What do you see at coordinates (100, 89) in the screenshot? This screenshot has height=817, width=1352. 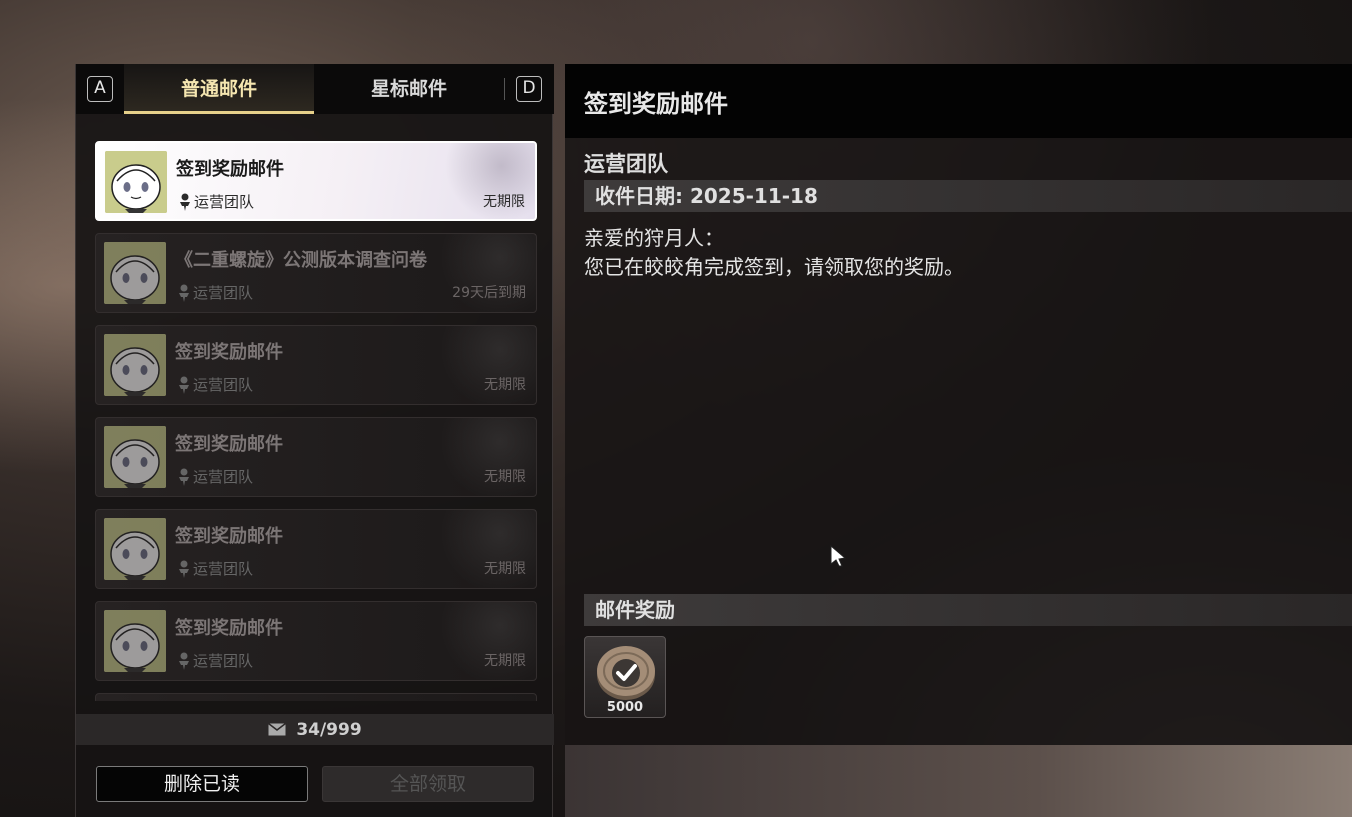 I see `key-hint-a: A` at bounding box center [100, 89].